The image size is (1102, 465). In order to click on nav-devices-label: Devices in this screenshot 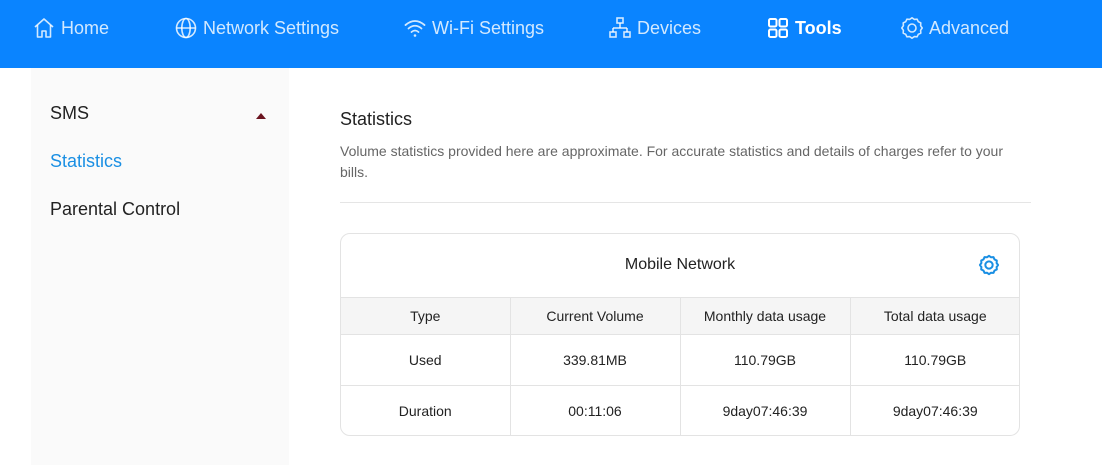, I will do `click(669, 27)`.